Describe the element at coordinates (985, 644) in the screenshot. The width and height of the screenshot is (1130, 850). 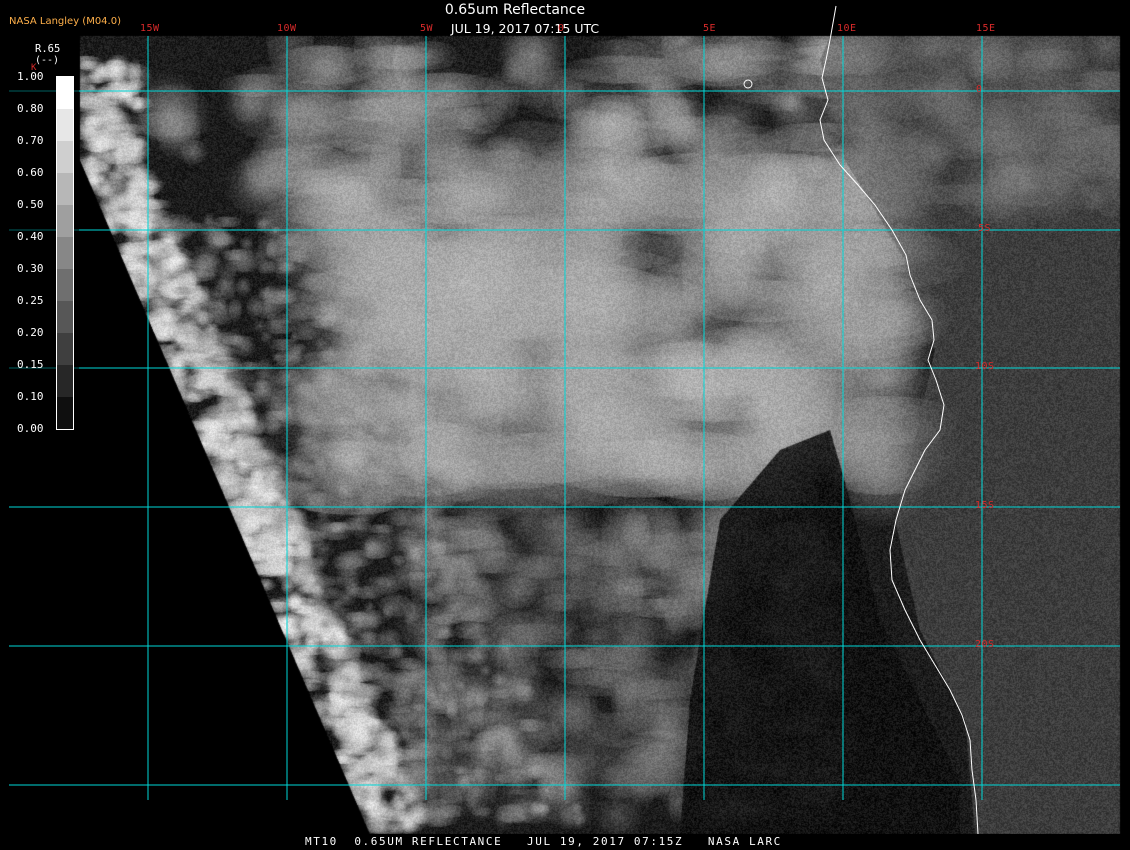
I see `lat-label-20s: 20S` at that location.